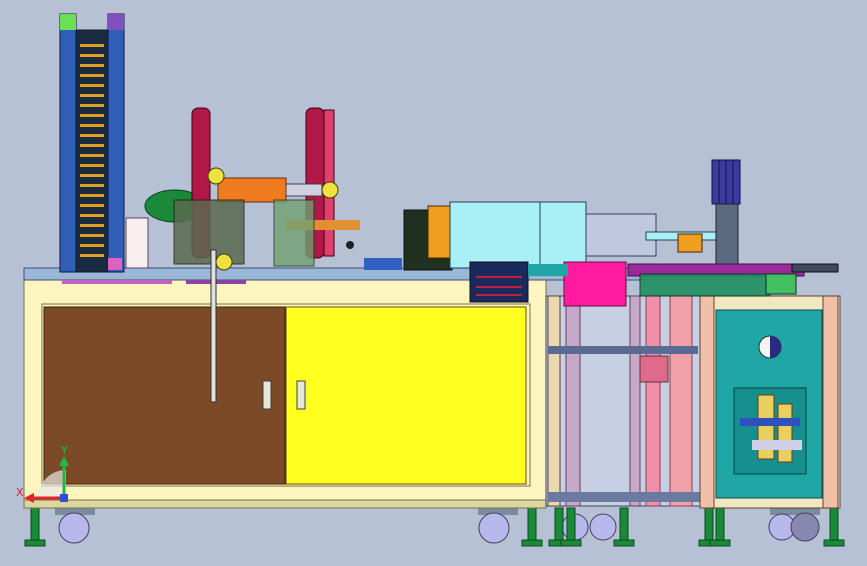 This screenshot has height=566, width=867. Describe the element at coordinates (595, 284) in the screenshot. I see `magenta-block` at that location.